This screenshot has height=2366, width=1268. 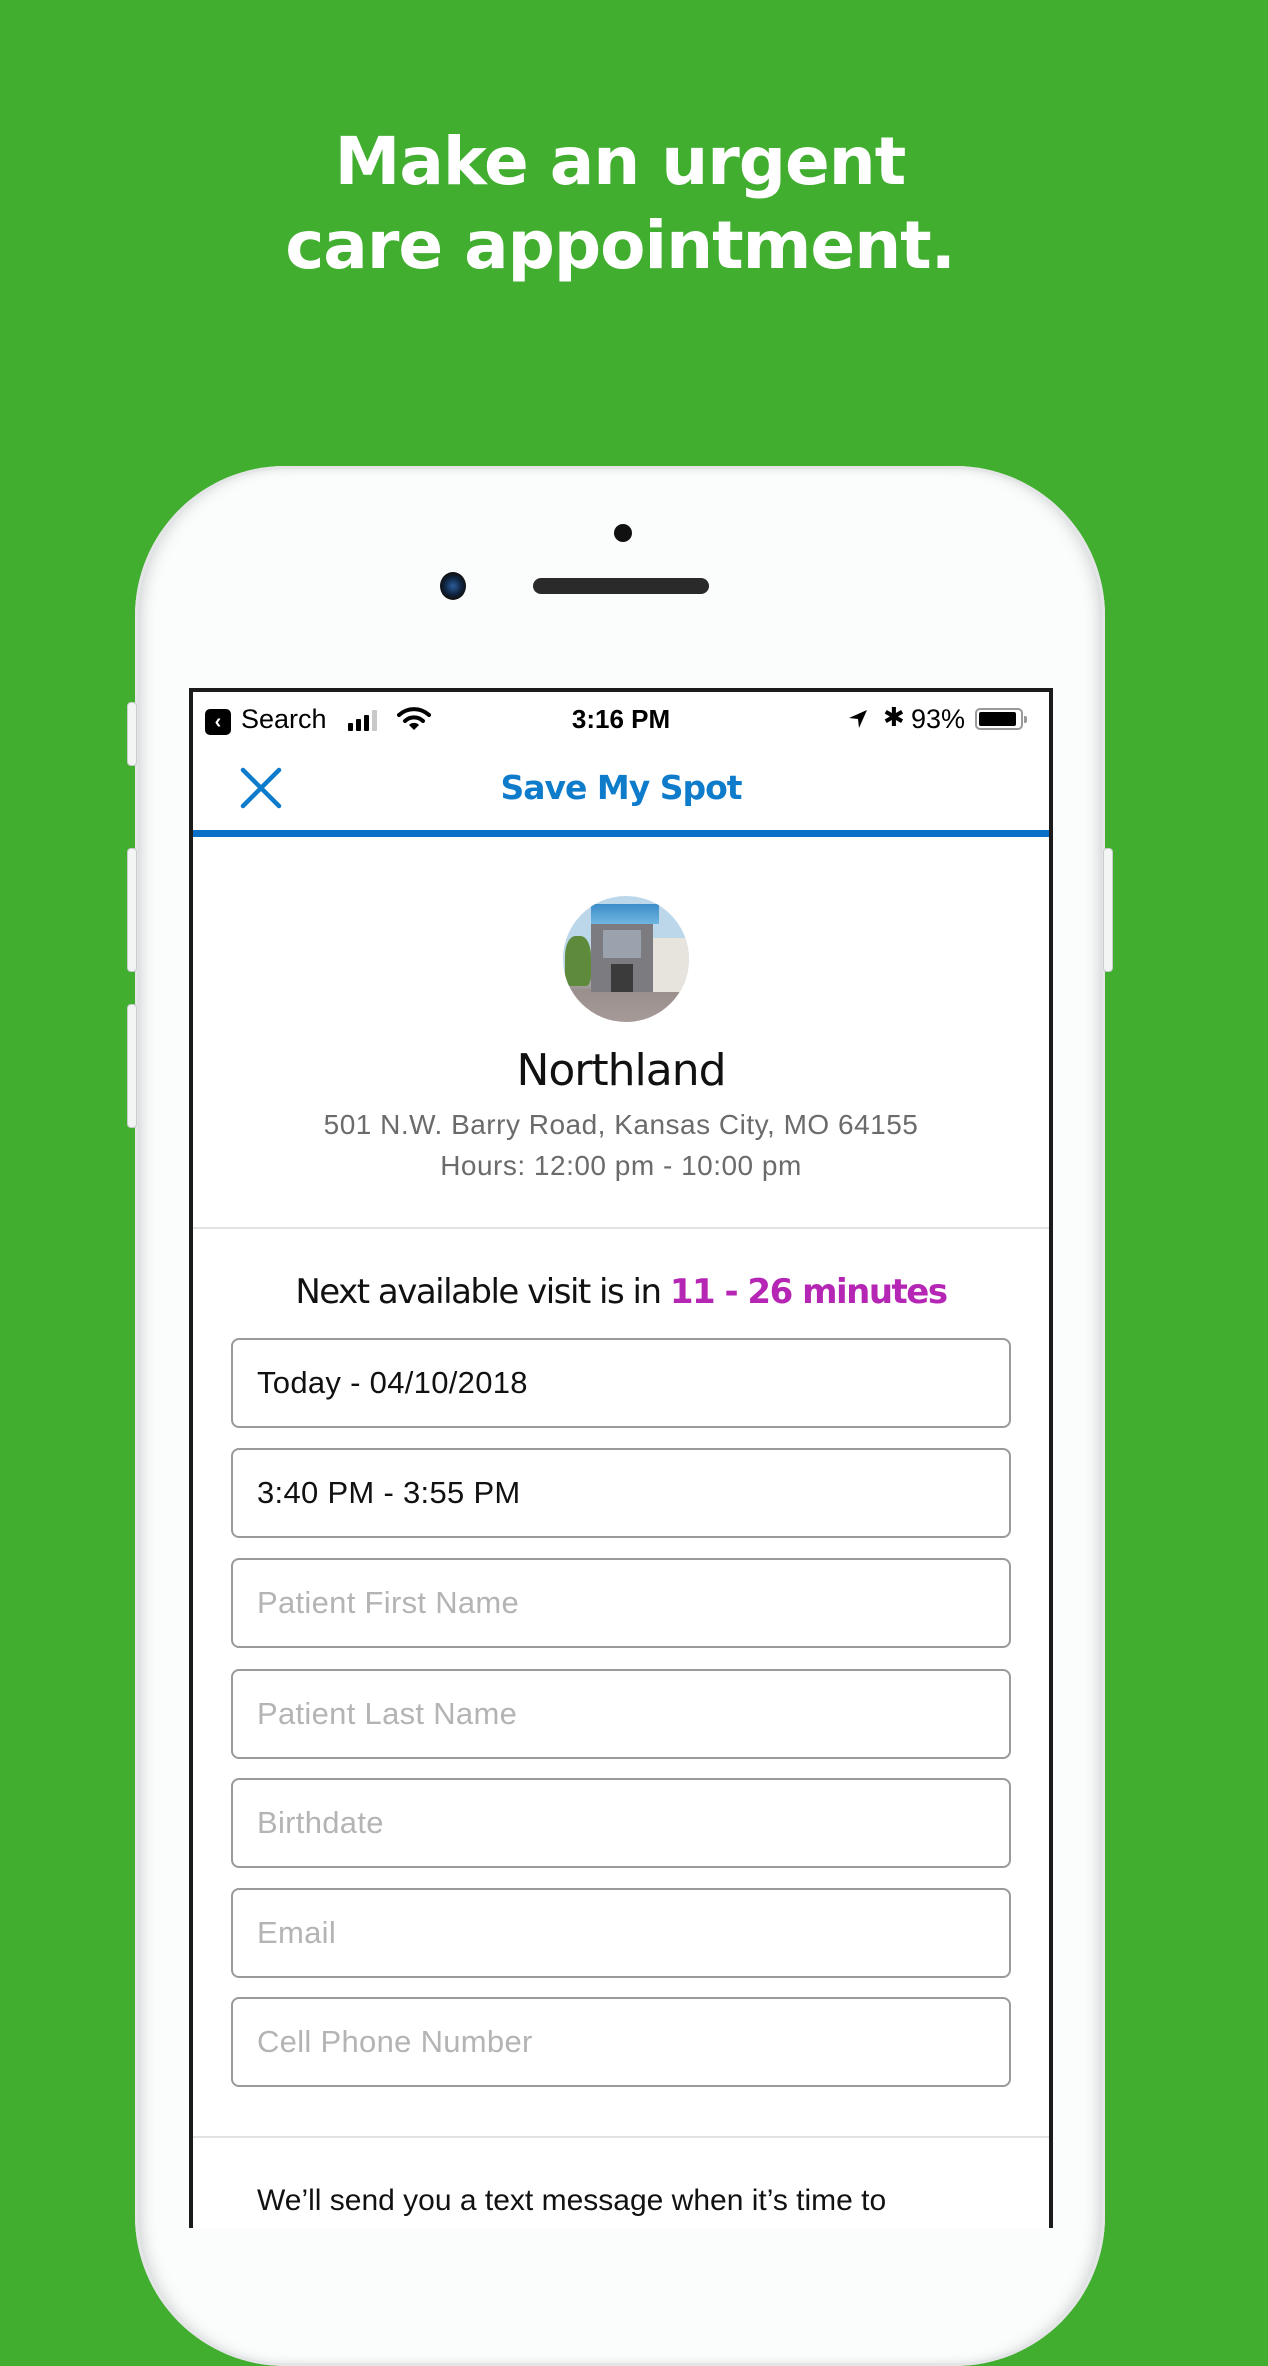 What do you see at coordinates (132, 910) in the screenshot?
I see `volume-up-button` at bounding box center [132, 910].